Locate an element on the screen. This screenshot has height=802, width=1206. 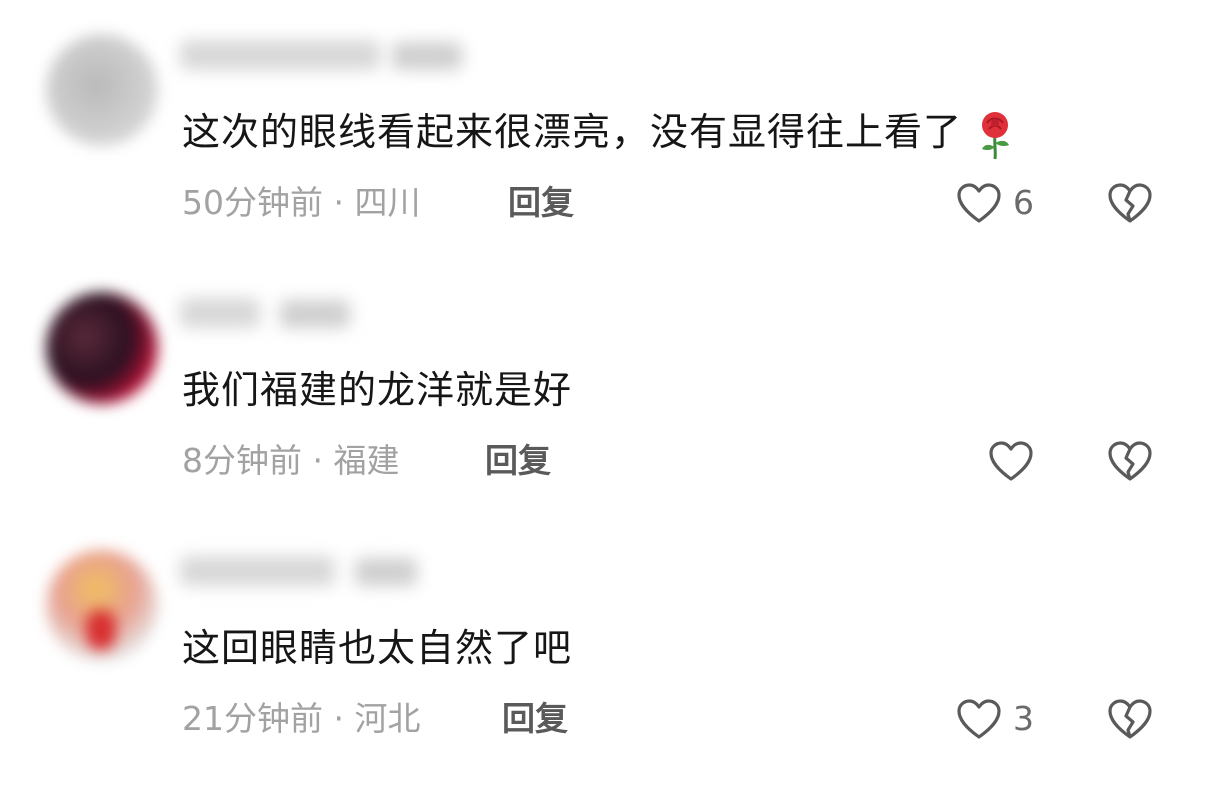
comment-location: 四川 is located at coordinates (387, 202).